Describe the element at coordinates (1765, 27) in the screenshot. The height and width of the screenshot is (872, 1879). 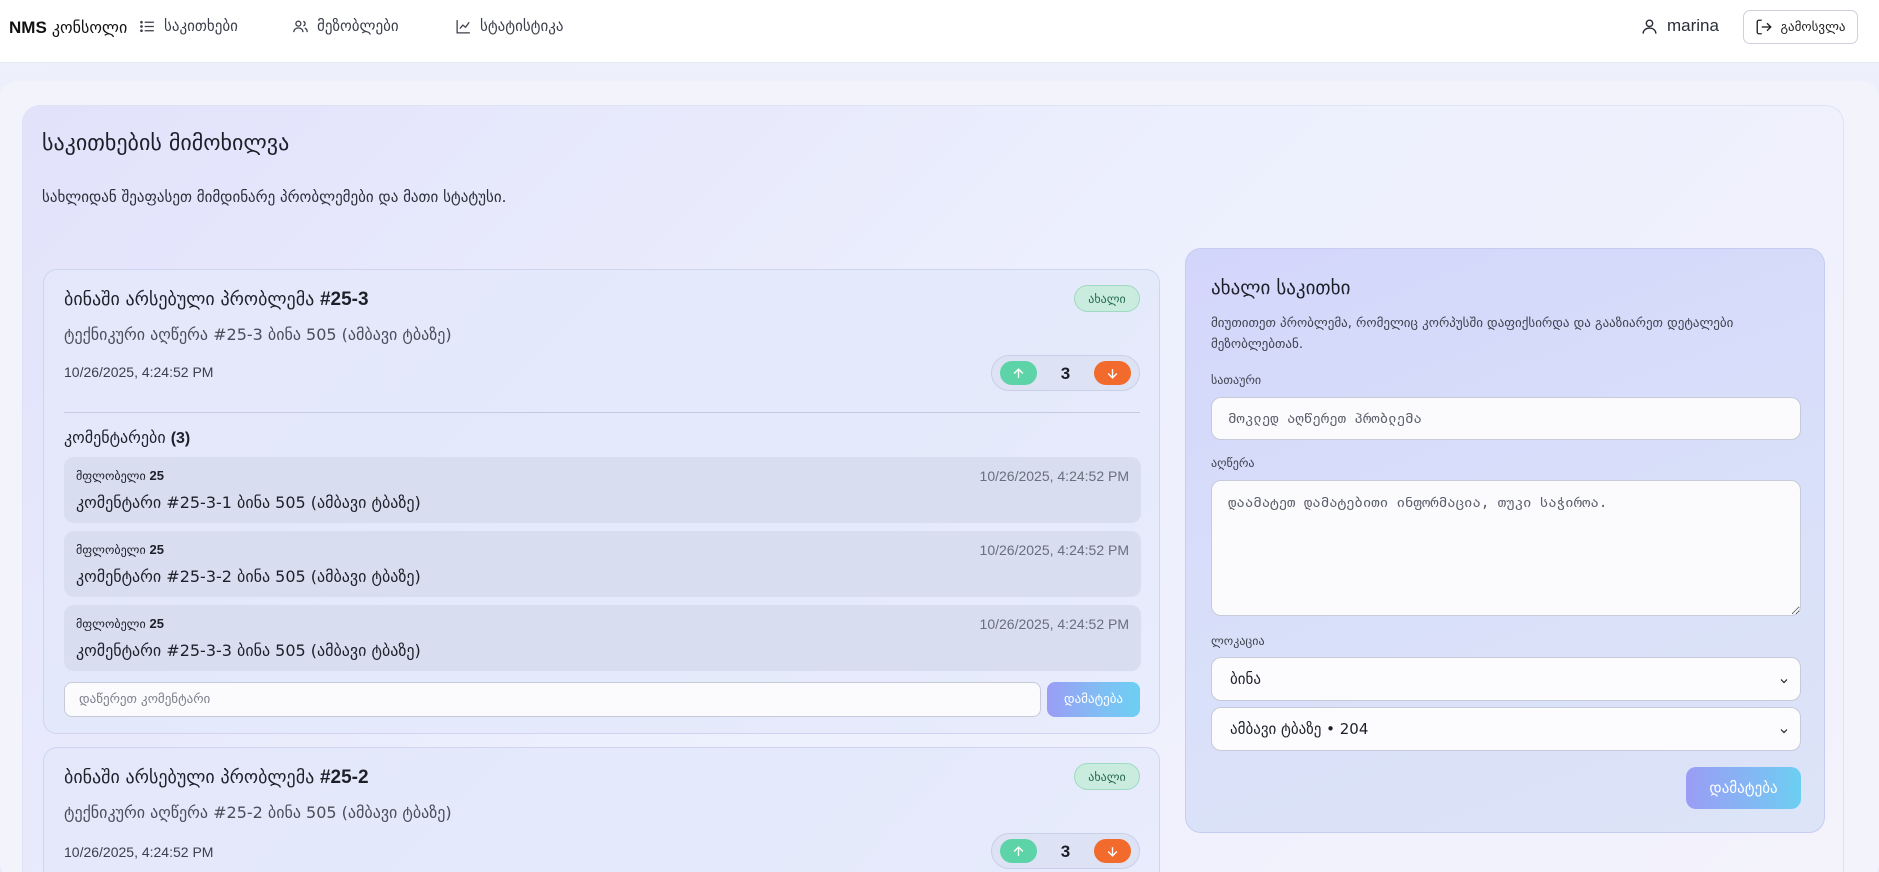
I see `logout-icon` at that location.